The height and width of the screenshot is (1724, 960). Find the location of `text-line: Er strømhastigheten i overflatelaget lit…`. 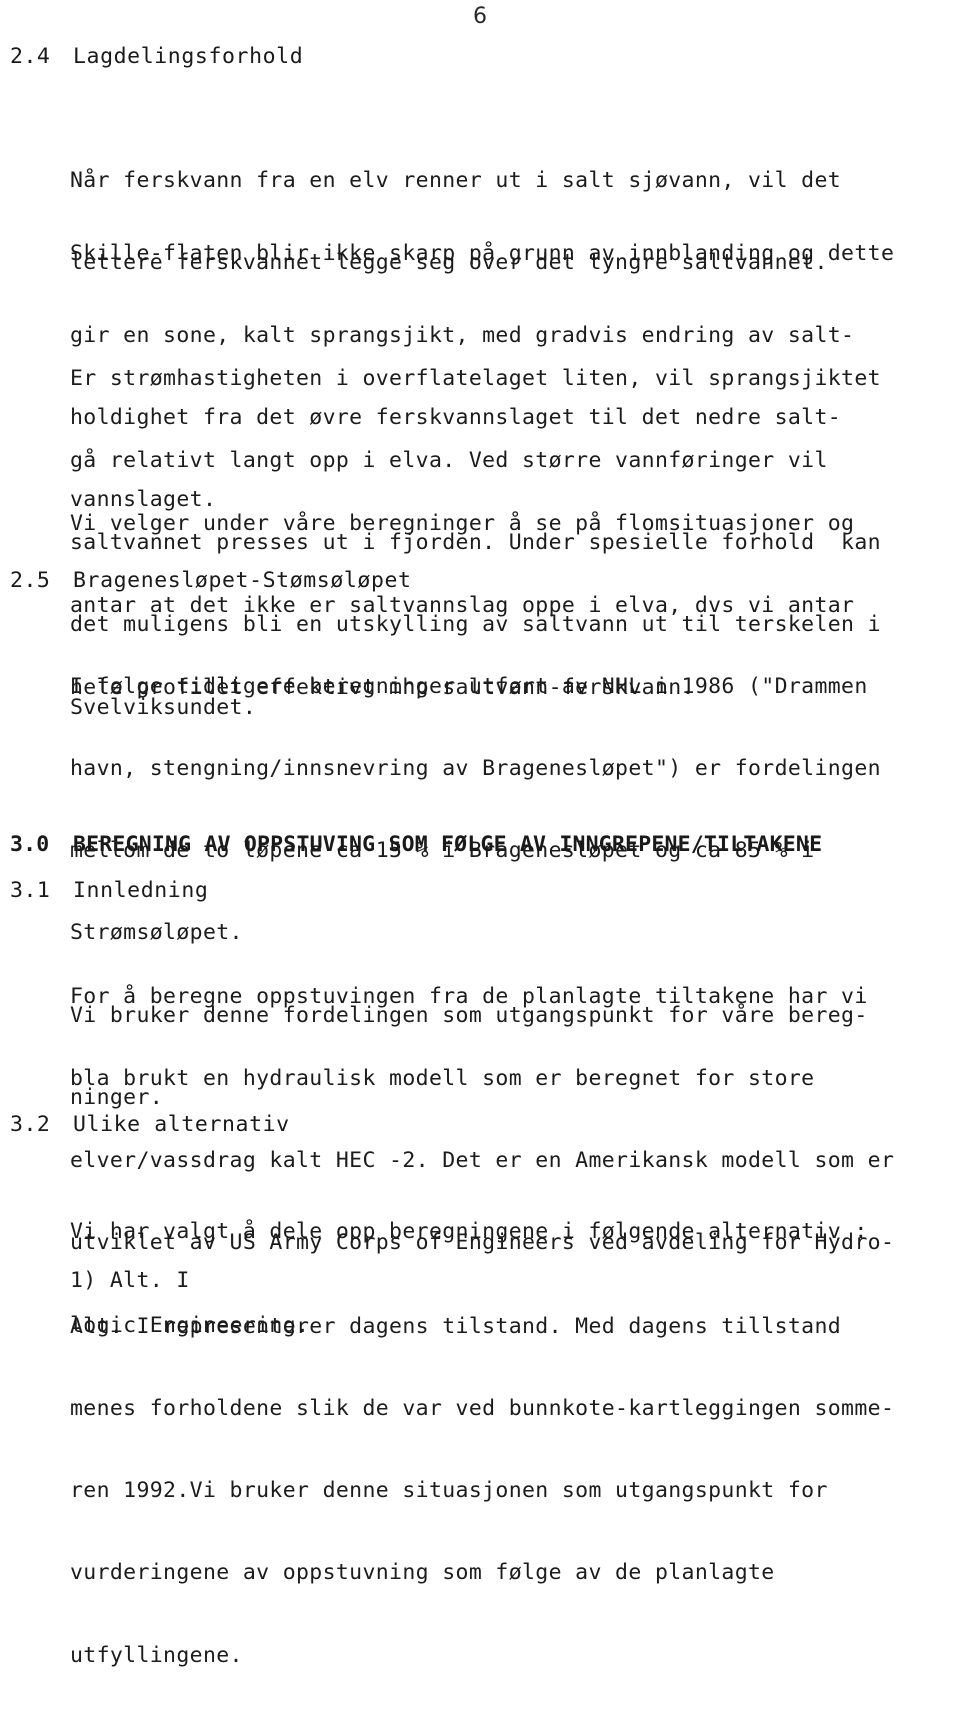

text-line: Er strømhastigheten i overflatelaget lit… is located at coordinates (475, 378).